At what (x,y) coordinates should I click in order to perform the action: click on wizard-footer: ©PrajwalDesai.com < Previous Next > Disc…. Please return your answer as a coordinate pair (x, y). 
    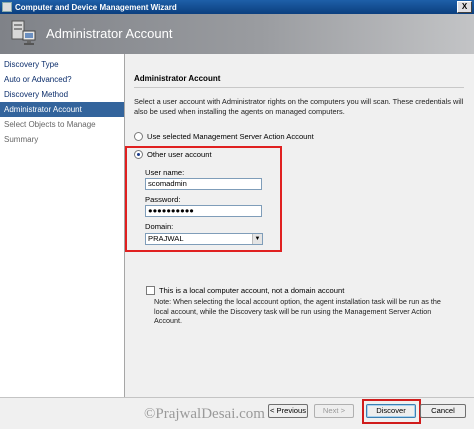
    Looking at the image, I should click on (237, 413).